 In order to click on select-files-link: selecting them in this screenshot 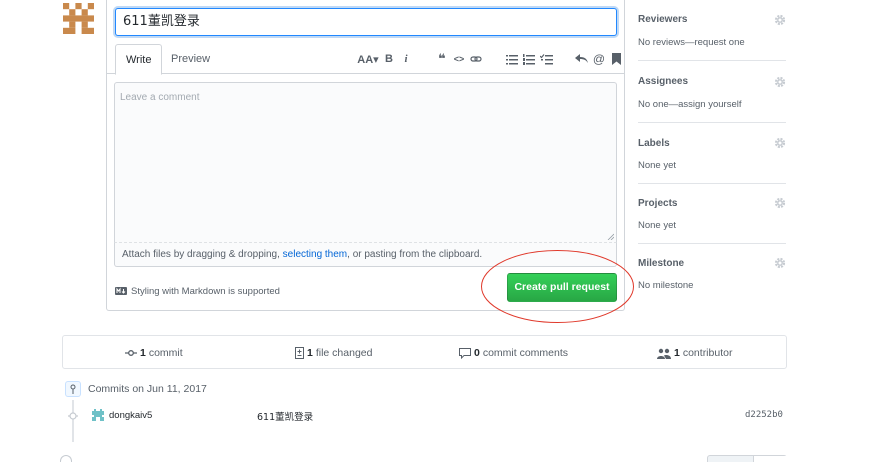, I will do `click(315, 254)`.